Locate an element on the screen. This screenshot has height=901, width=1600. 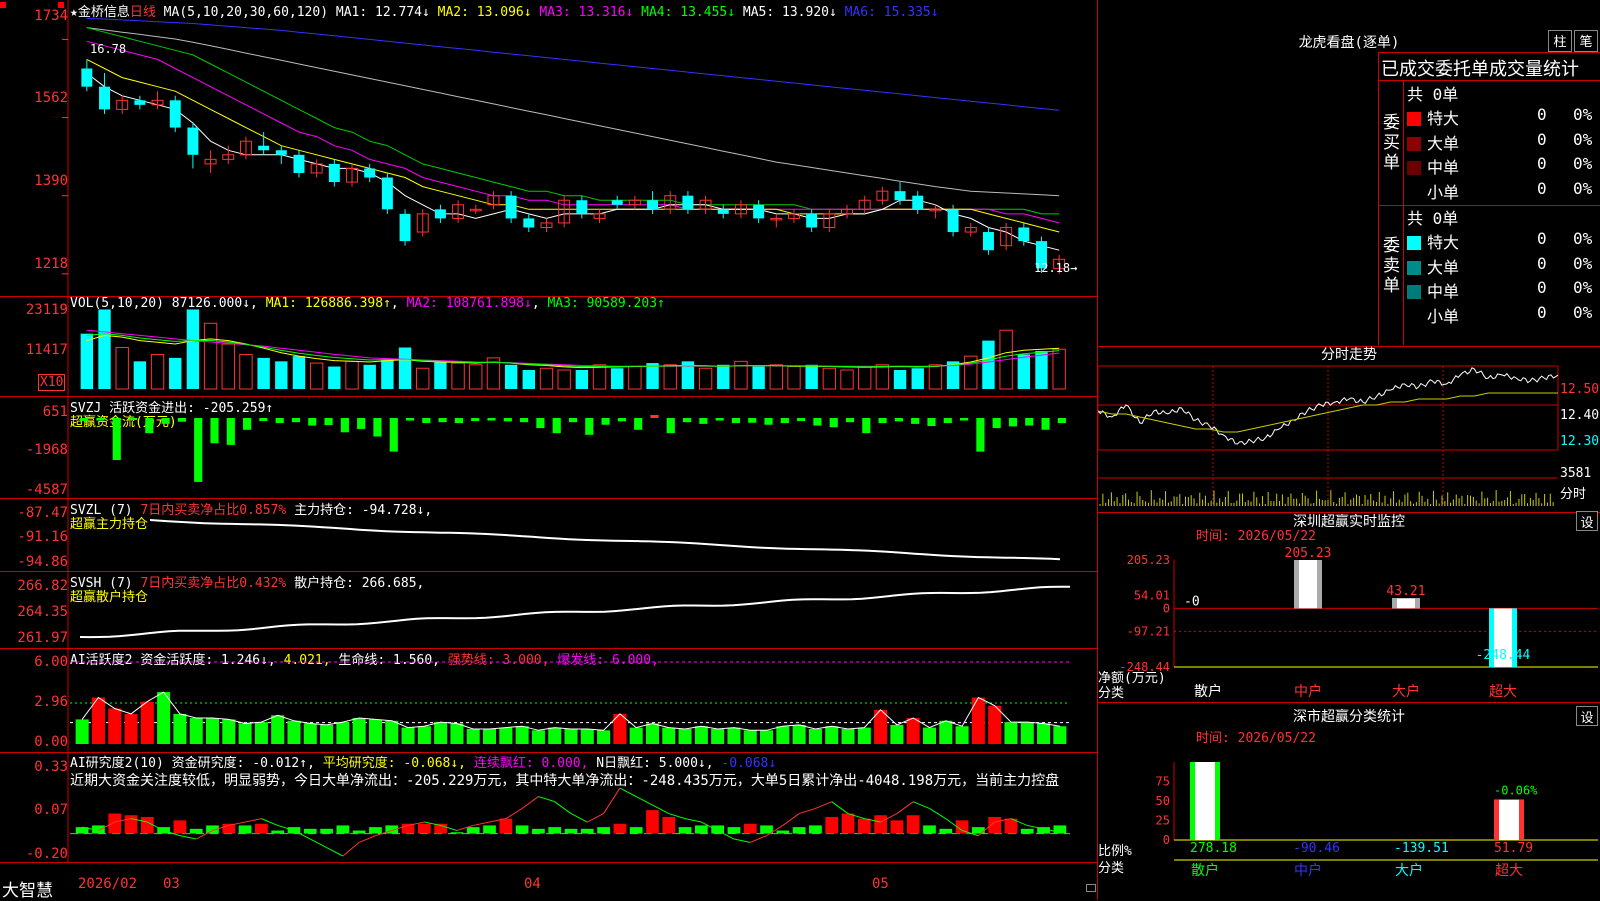
order-name: 大单 is located at coordinates (1443, 143).